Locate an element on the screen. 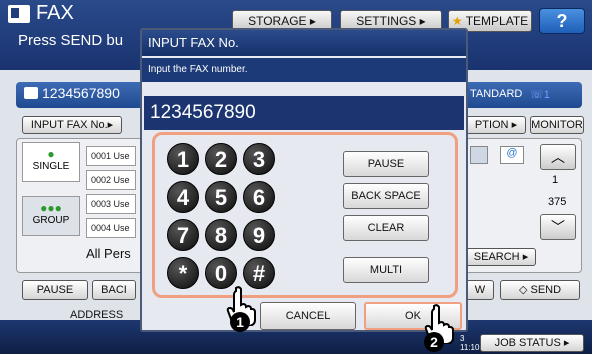  pause-key-button: PAUSE is located at coordinates (386, 164).